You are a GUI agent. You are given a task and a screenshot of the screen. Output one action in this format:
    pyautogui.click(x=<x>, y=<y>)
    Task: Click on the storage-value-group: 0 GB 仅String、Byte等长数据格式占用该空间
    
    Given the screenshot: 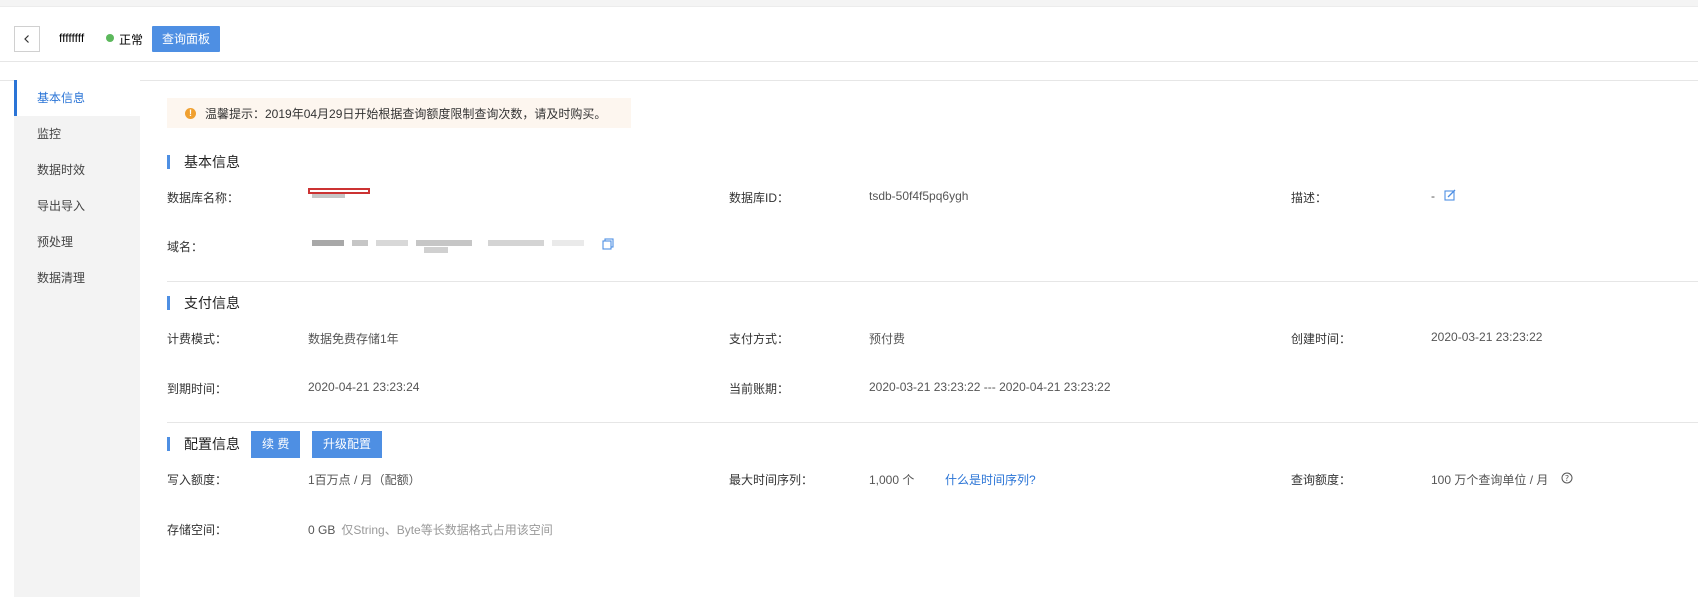 What is the action you would take?
    pyautogui.click(x=430, y=529)
    